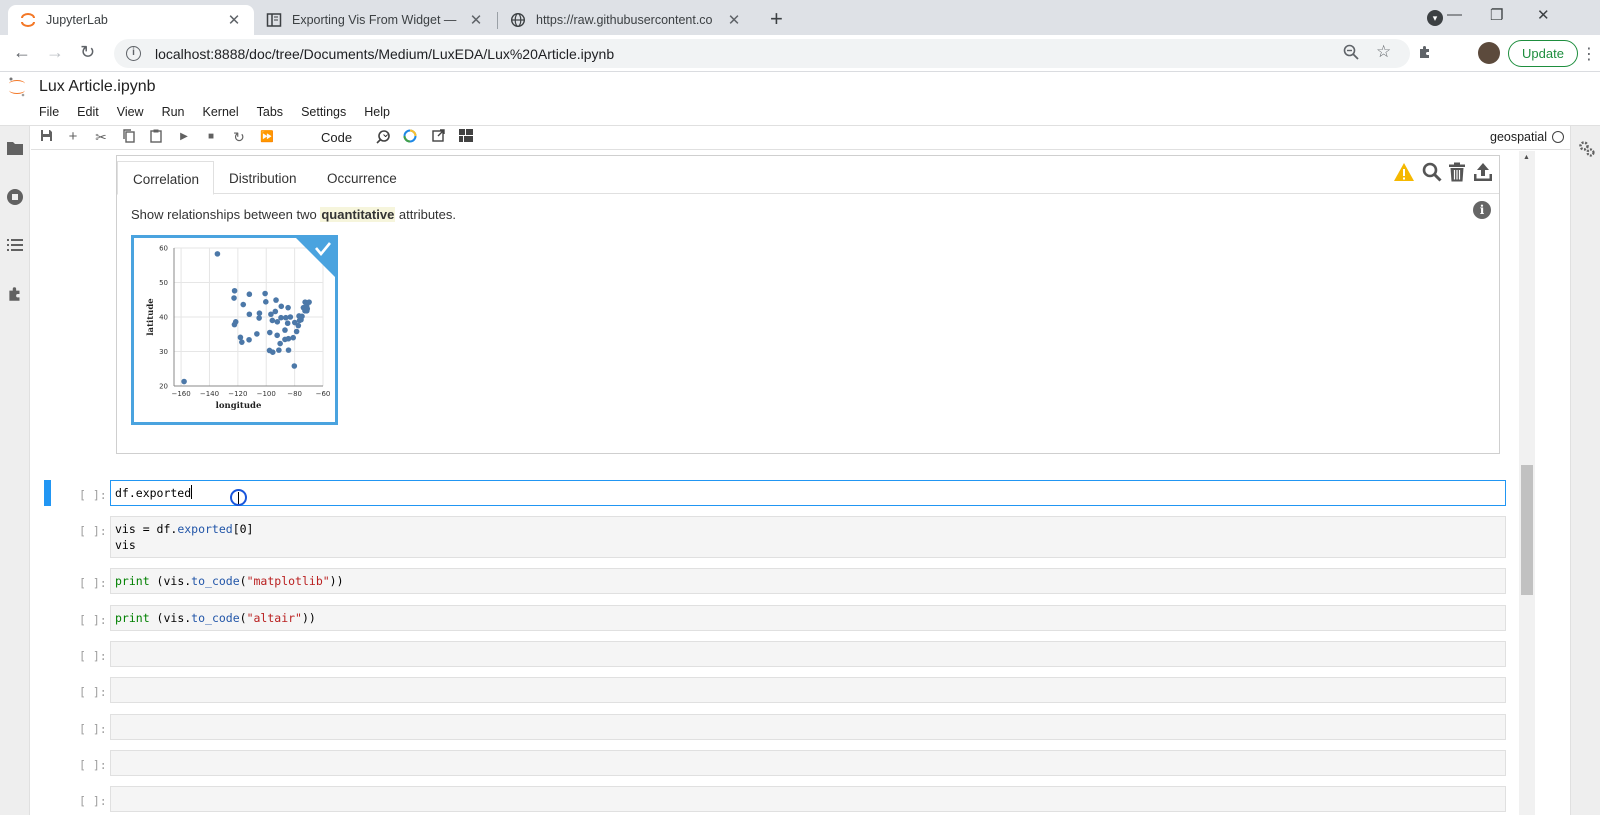 The height and width of the screenshot is (815, 1600). I want to click on browser-tab-raw-github: https://raw.githubusercontent.co ✕, so click(626, 20).